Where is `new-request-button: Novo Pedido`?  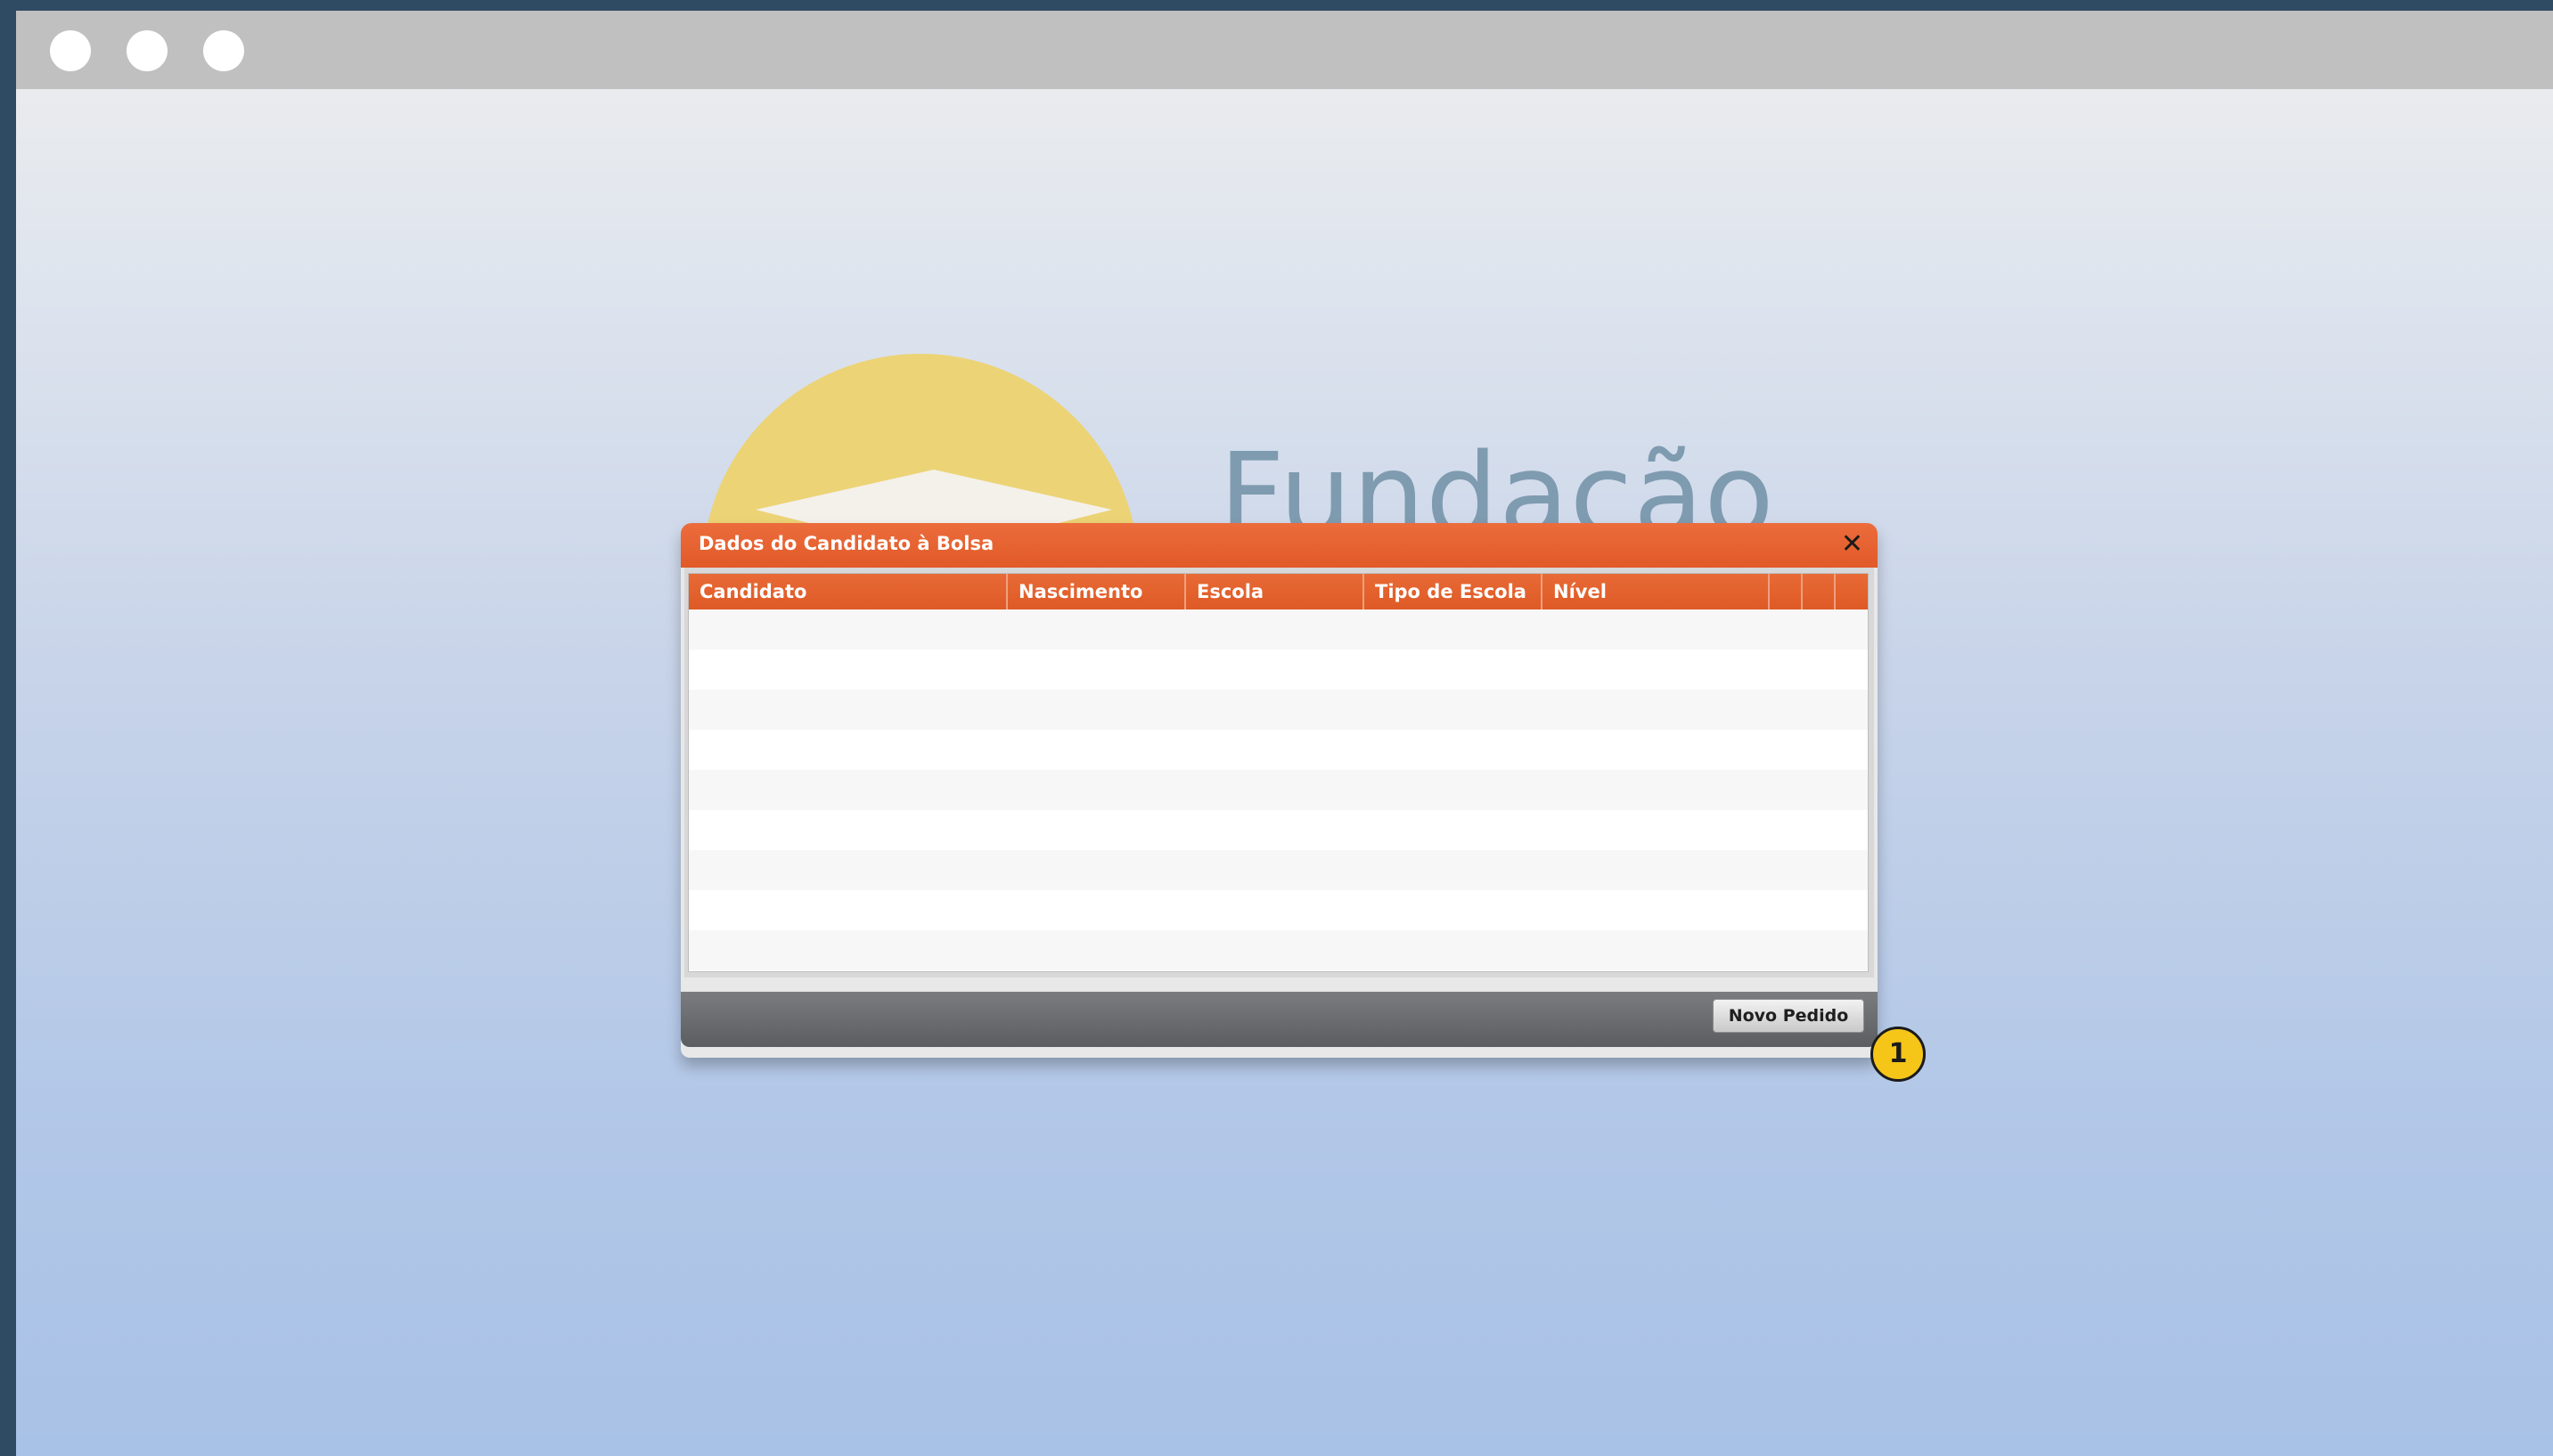 new-request-button: Novo Pedido is located at coordinates (1788, 1016).